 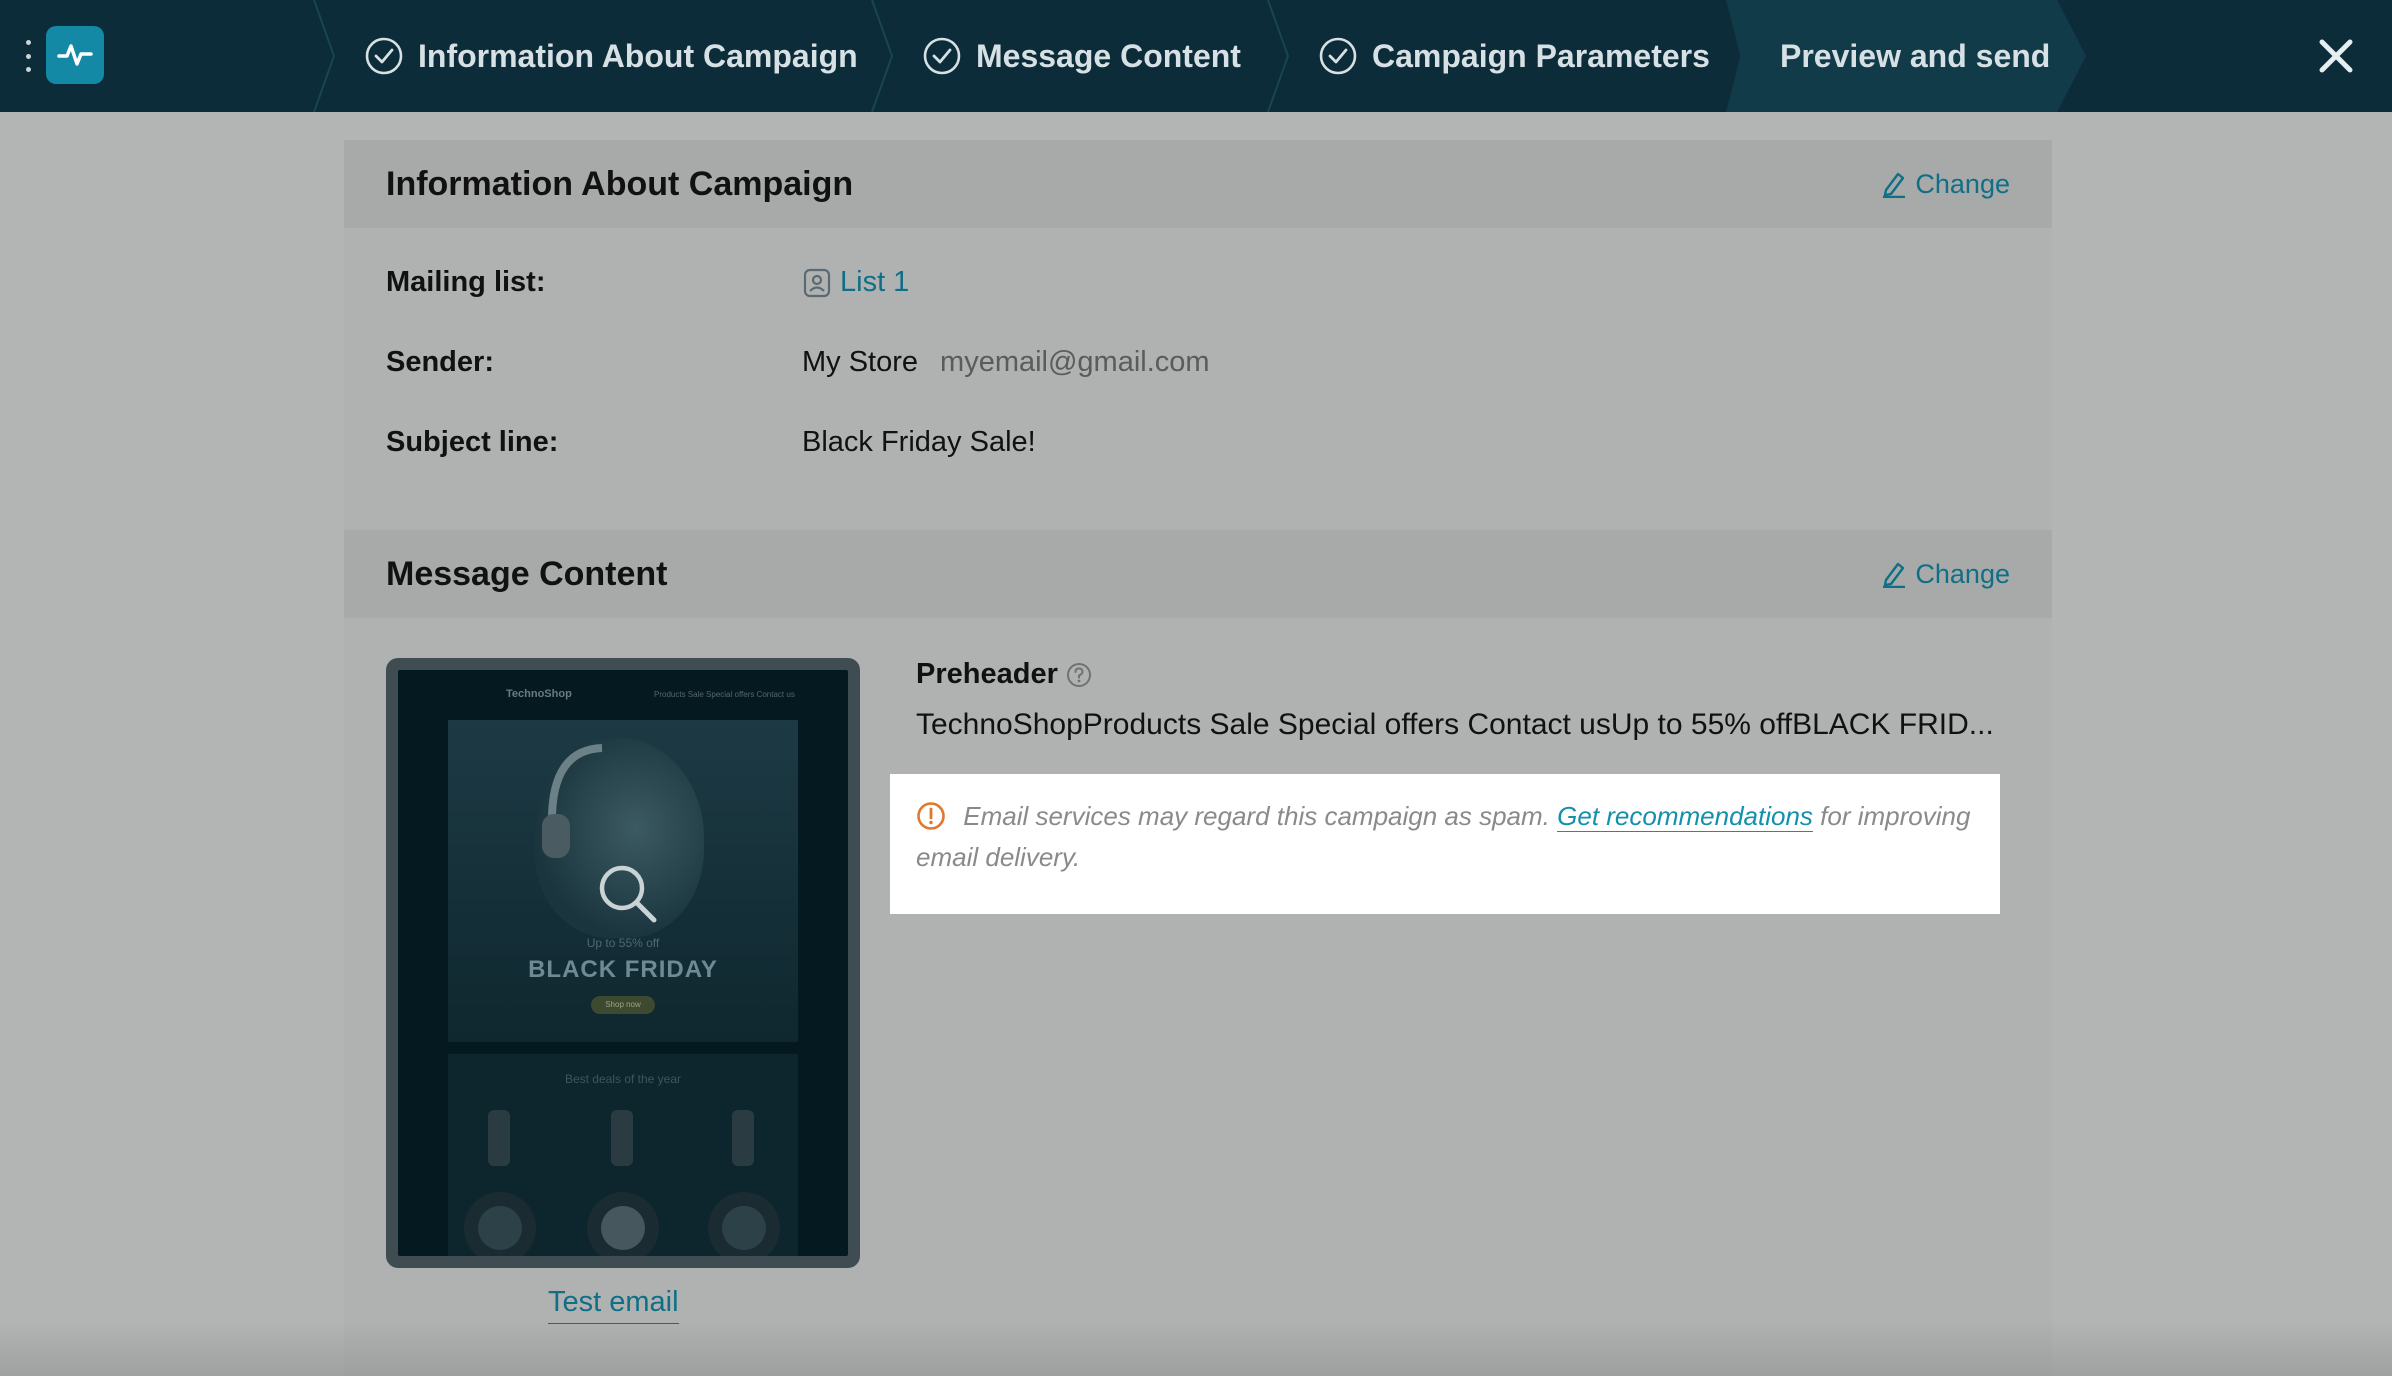 I want to click on preheader-title: Preheader, so click(x=987, y=674).